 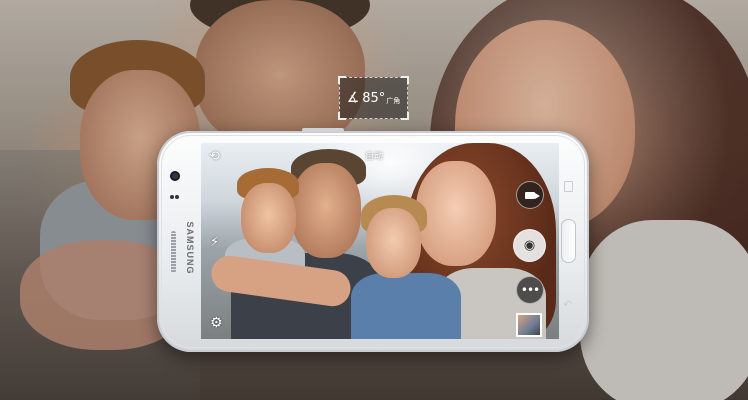 I want to click on video-record-button, so click(x=530, y=195).